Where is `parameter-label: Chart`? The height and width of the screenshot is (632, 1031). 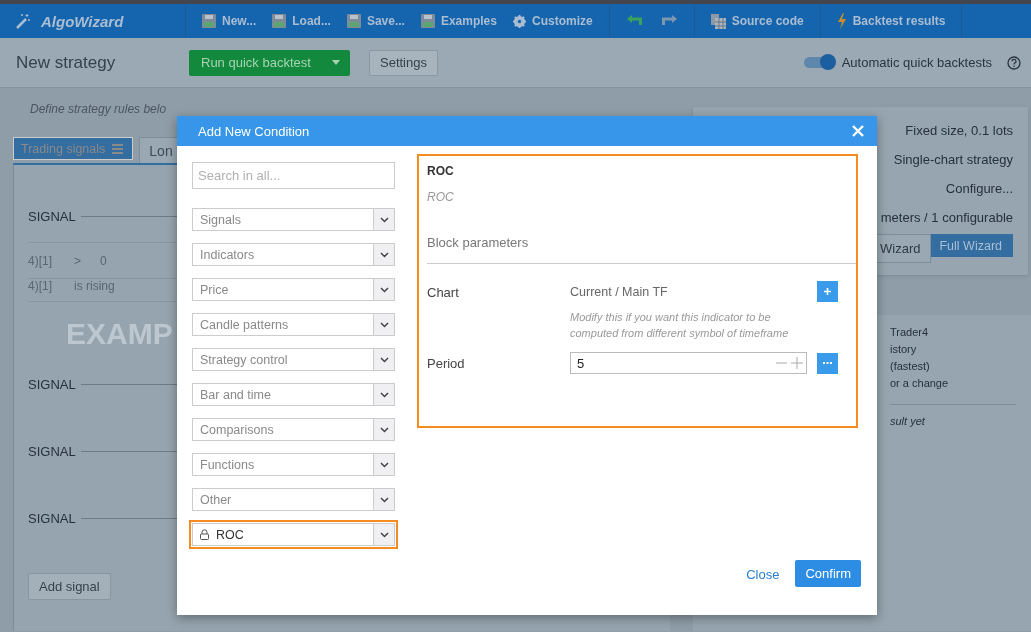
parameter-label: Chart is located at coordinates (443, 293).